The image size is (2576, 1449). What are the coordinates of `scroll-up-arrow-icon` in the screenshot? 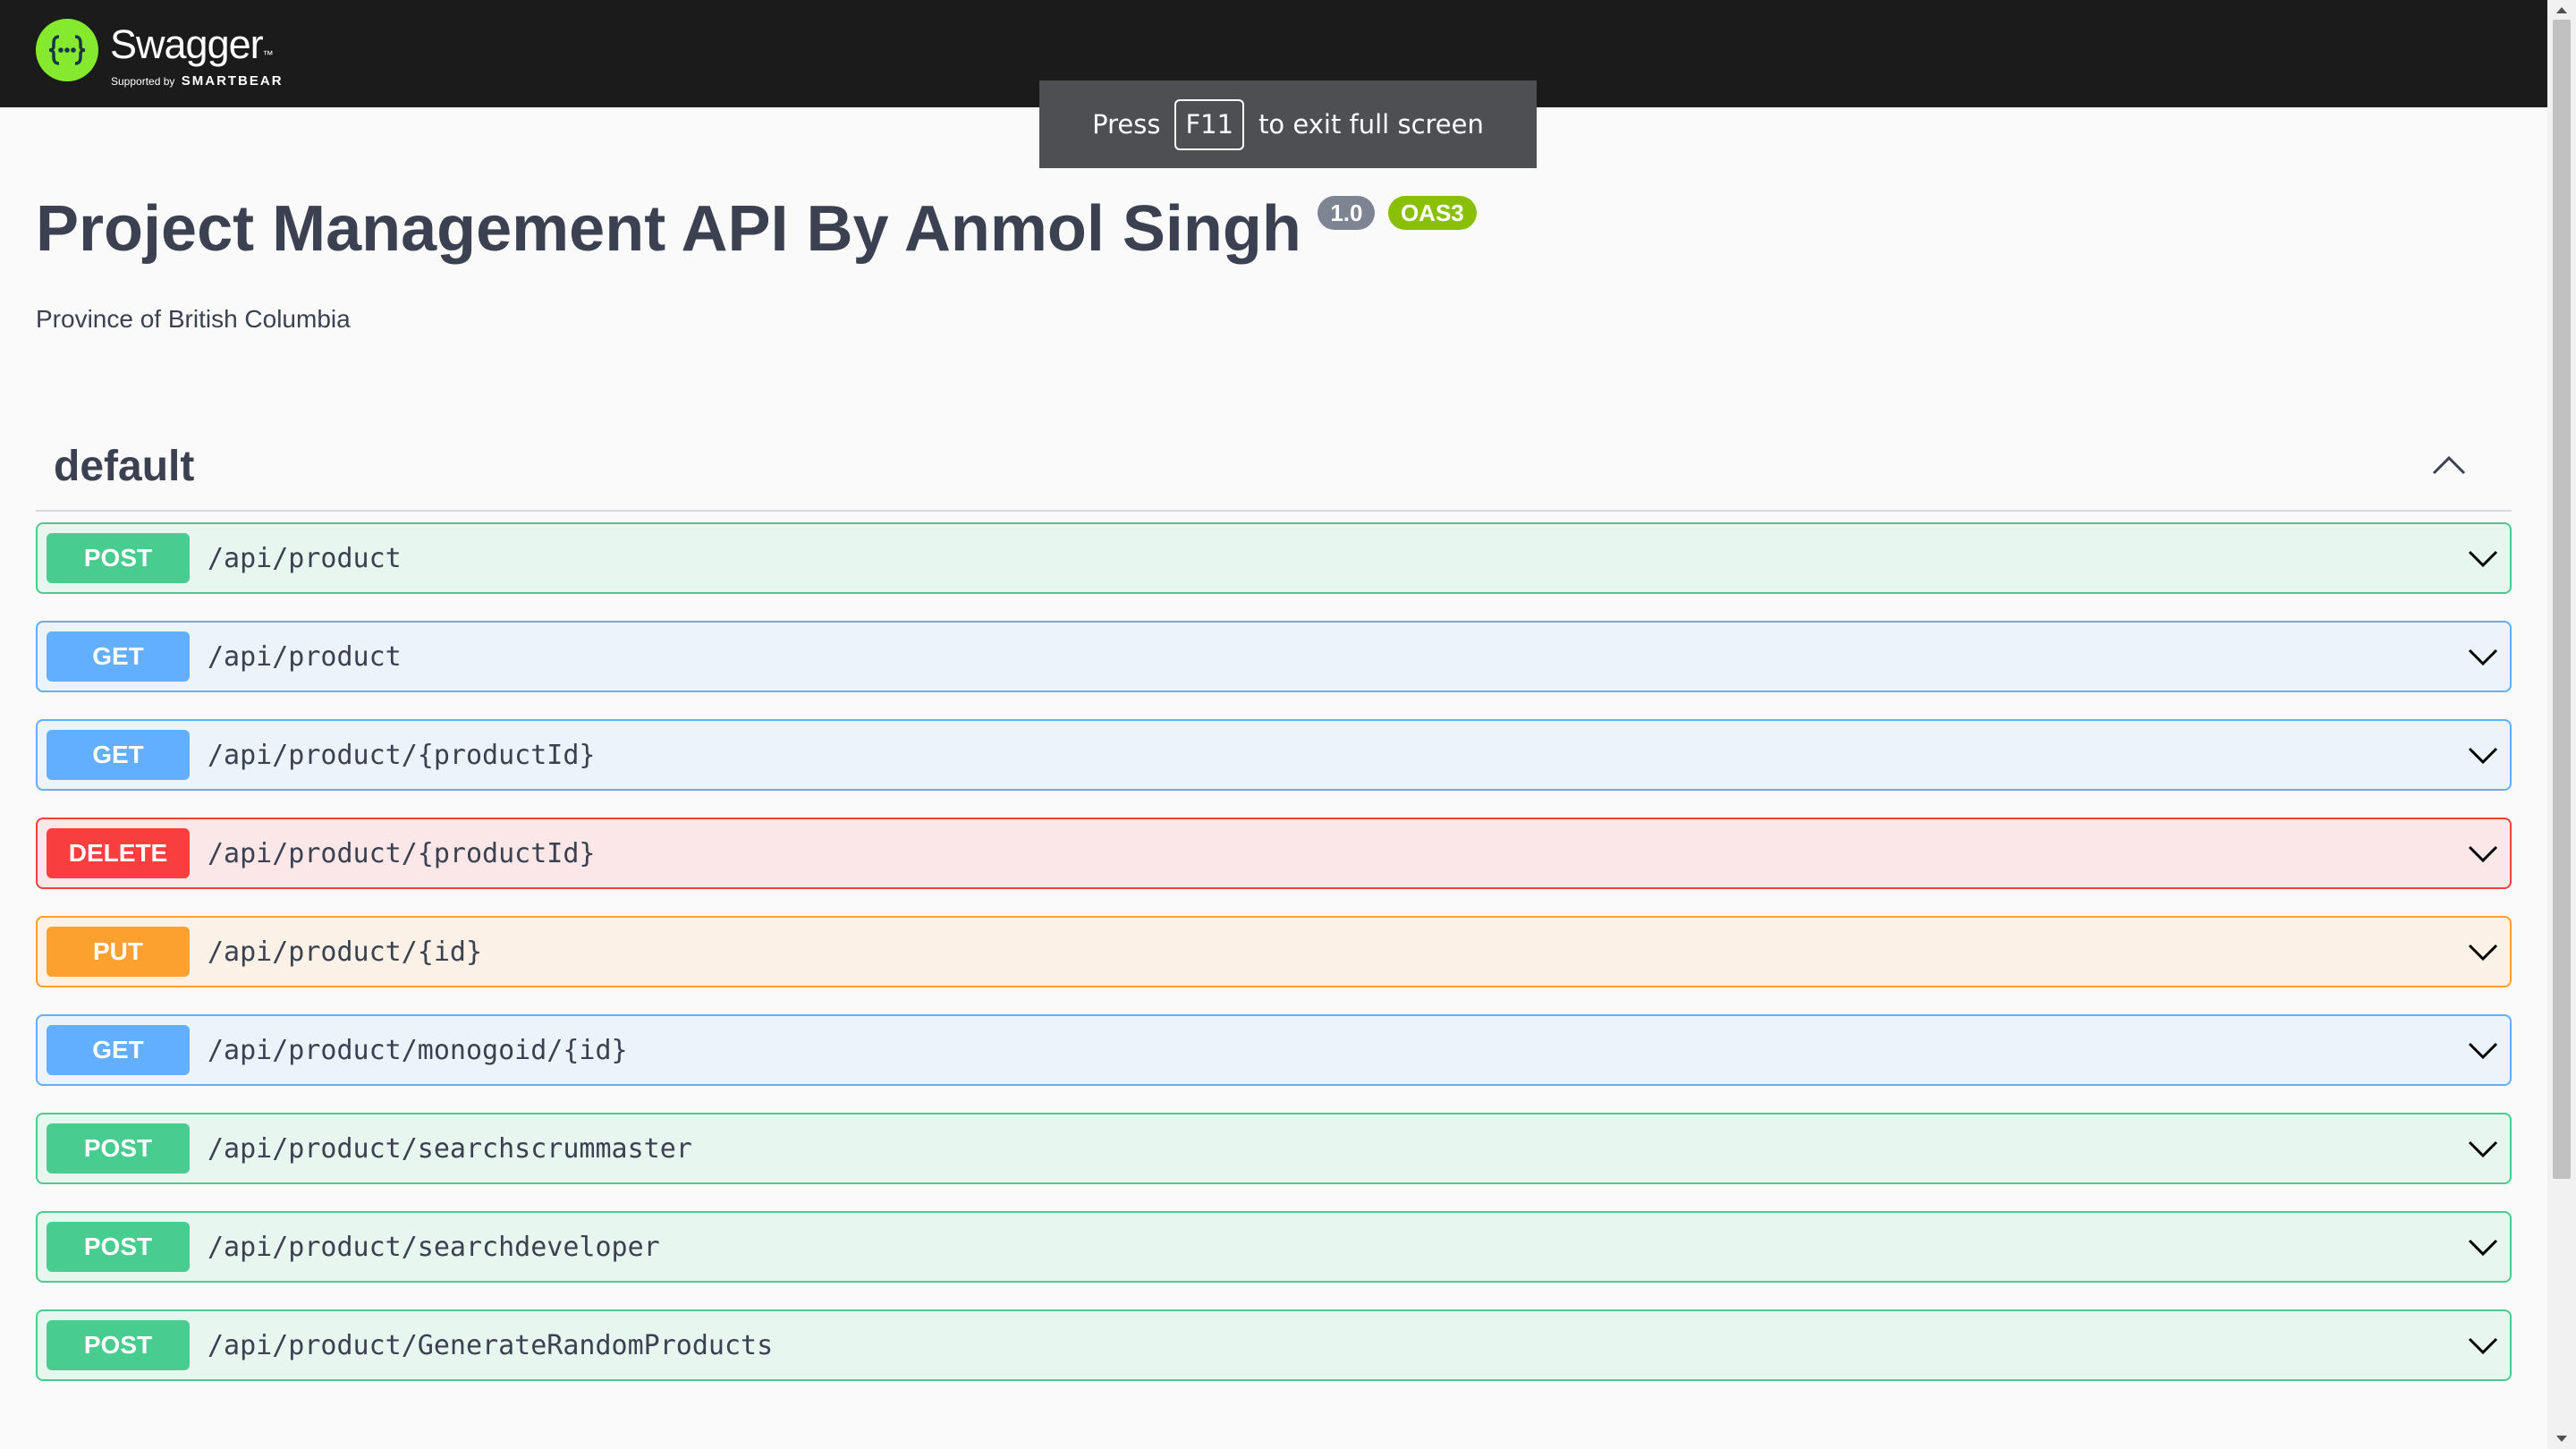 It's located at (2561, 10).